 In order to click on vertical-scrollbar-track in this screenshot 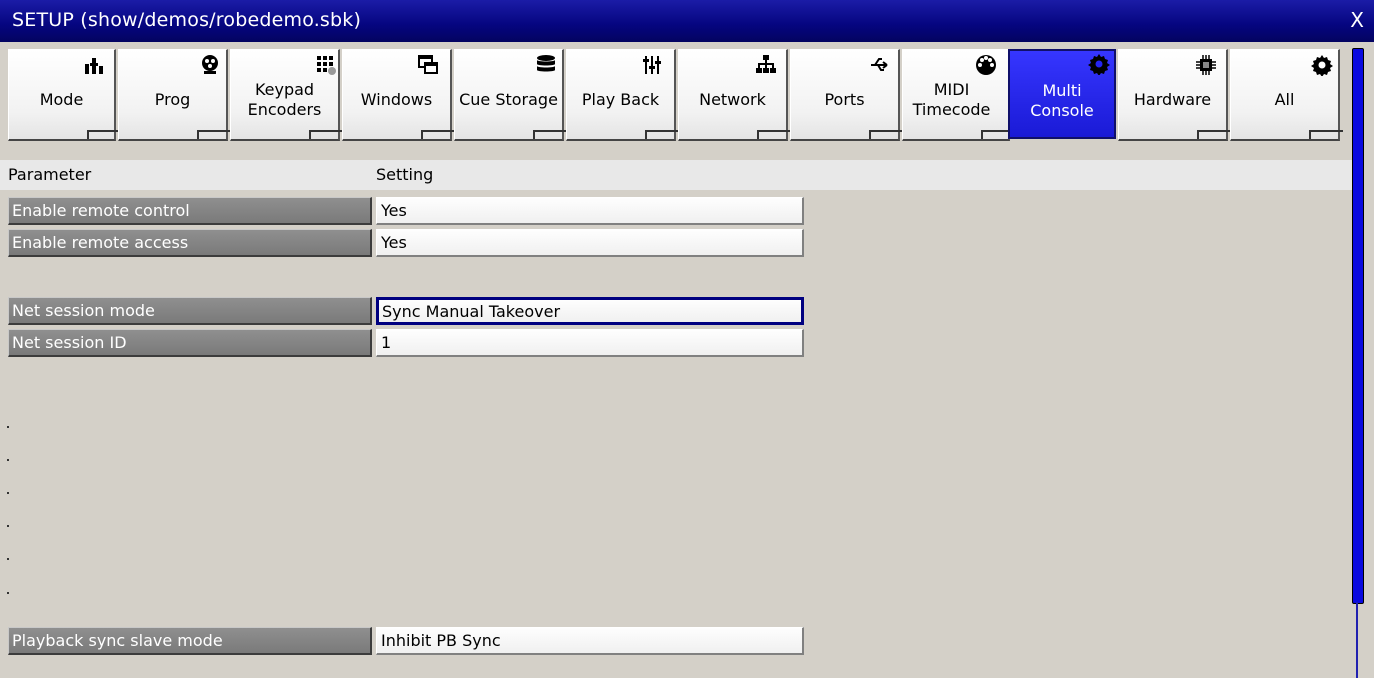, I will do `click(1357, 640)`.